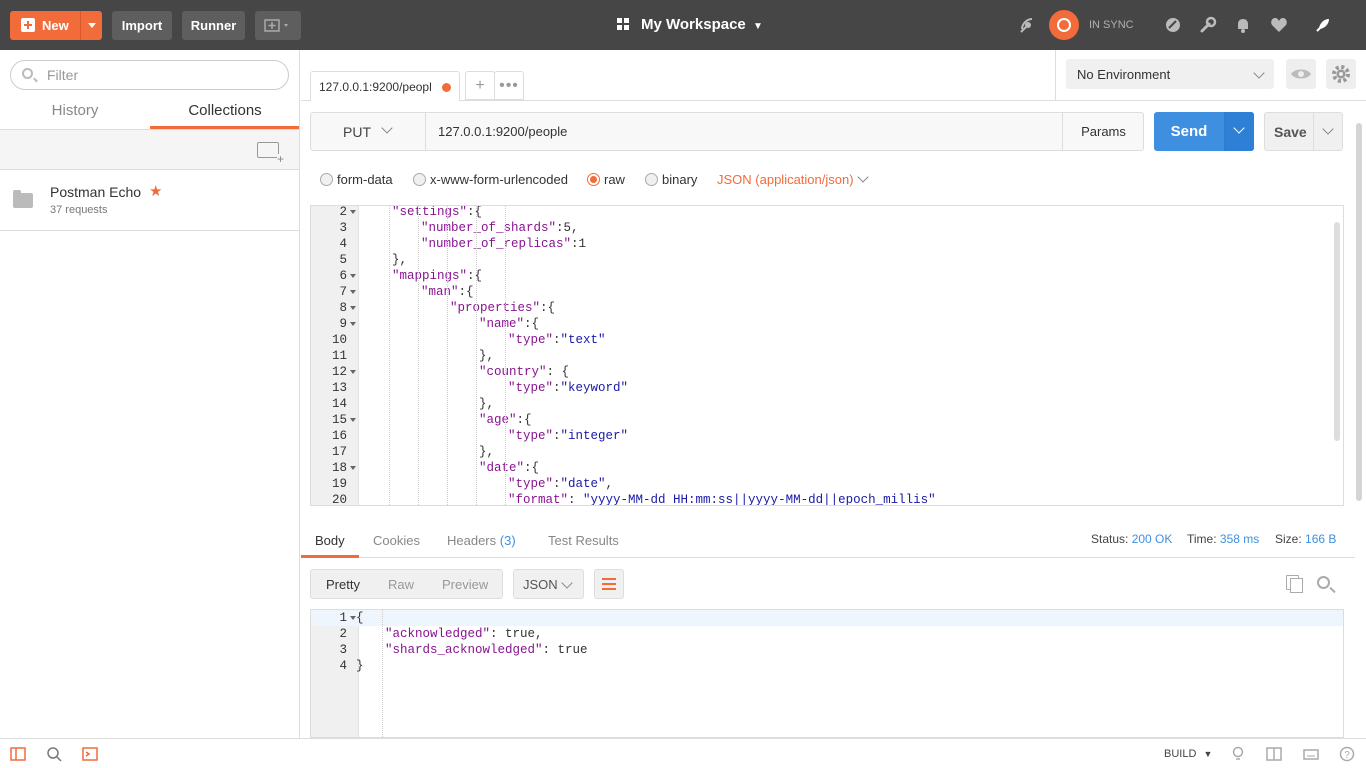 The image size is (1366, 768). I want to click on heart-icon, so click(1279, 25).